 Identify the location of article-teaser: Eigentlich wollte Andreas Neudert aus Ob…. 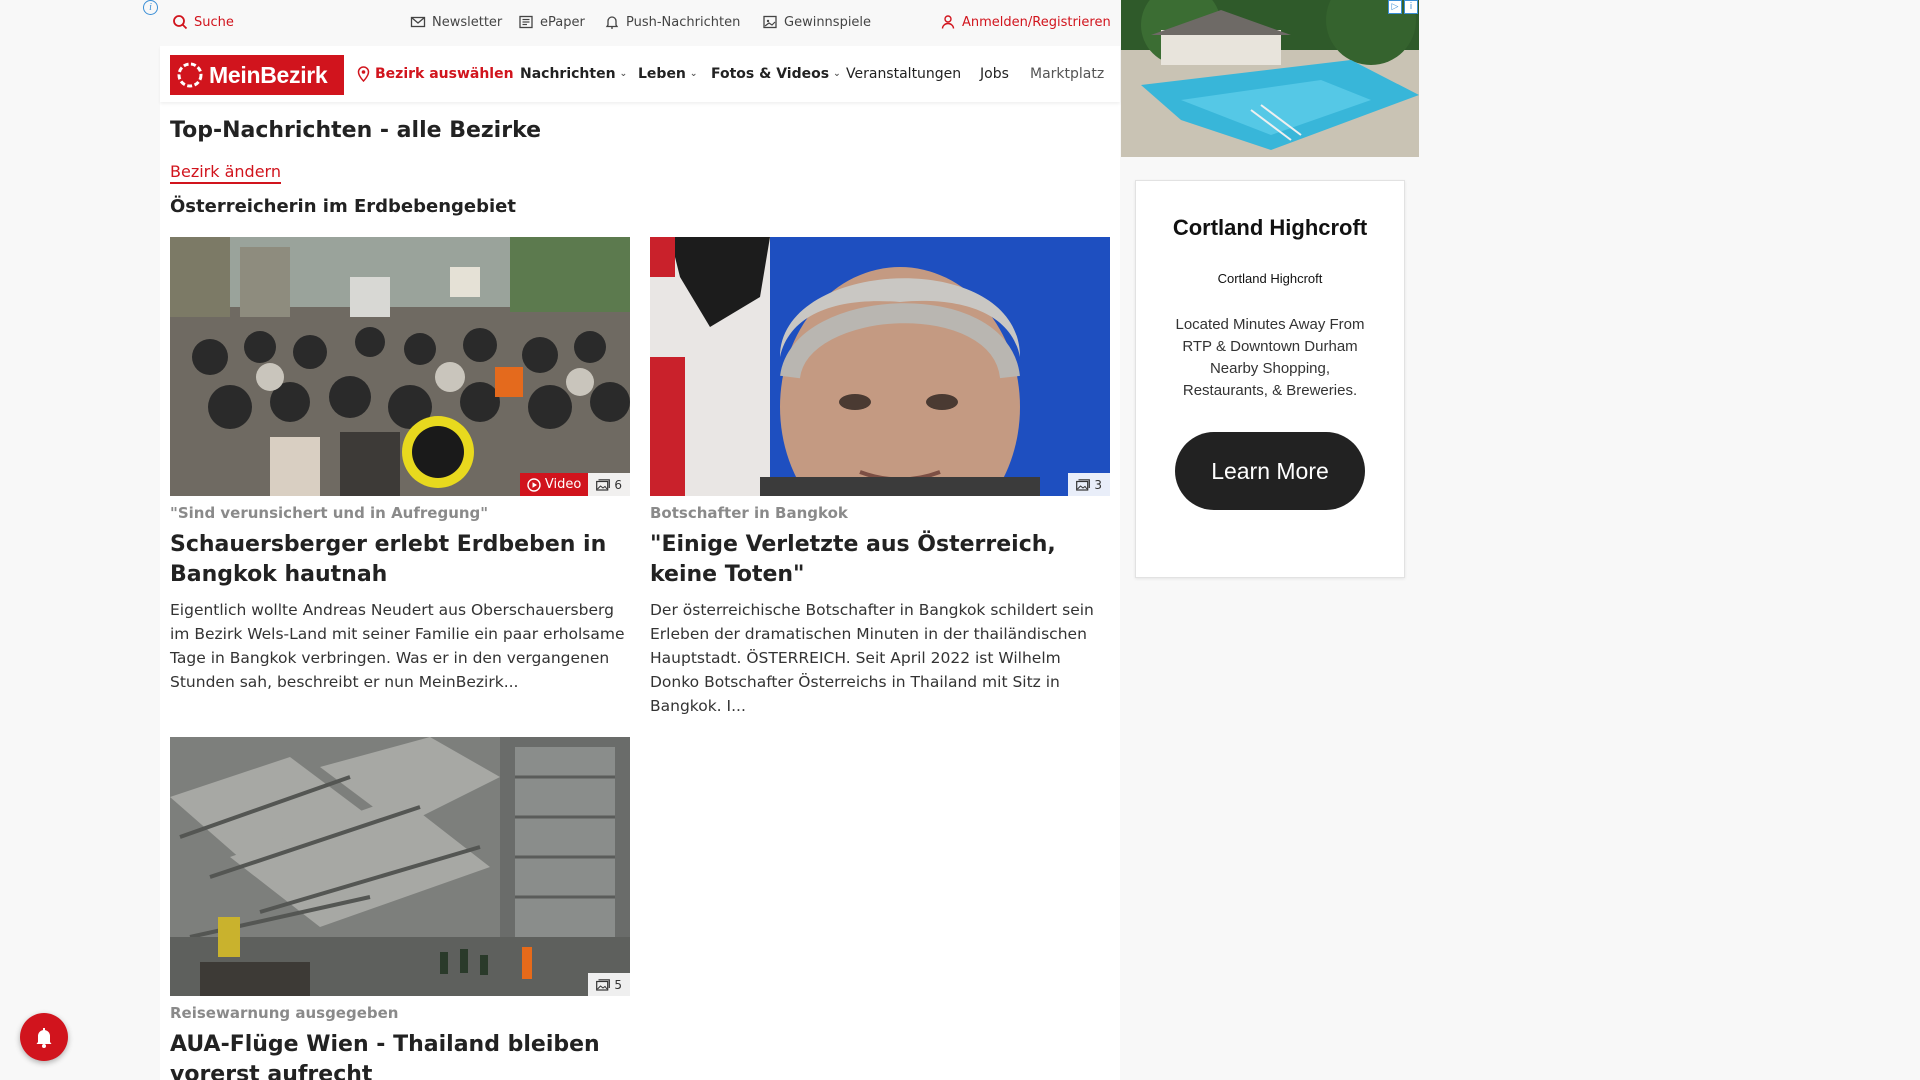
(397, 646).